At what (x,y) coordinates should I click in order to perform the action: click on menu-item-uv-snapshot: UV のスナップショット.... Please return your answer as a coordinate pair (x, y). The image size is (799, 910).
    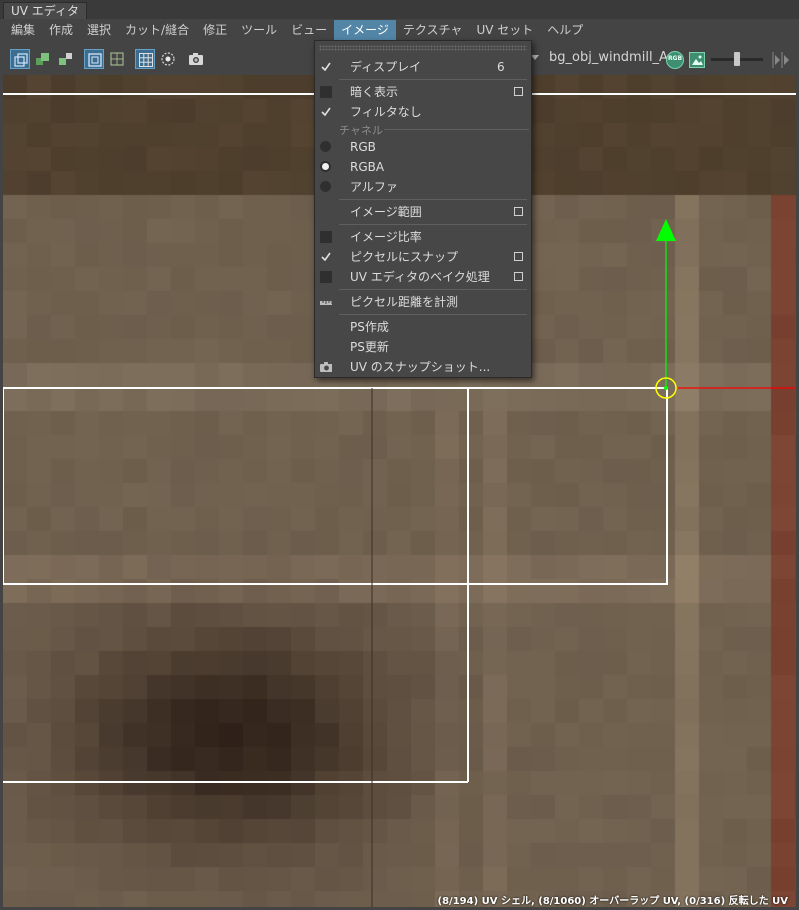
    Looking at the image, I should click on (423, 367).